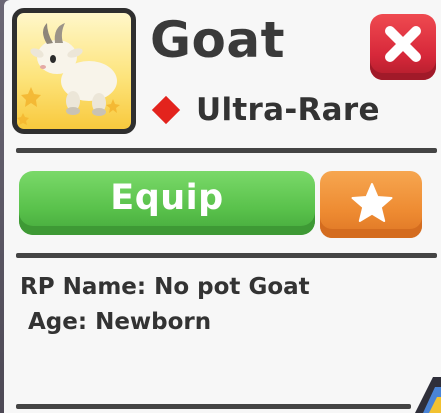  What do you see at coordinates (226, 255) in the screenshot?
I see `divider-middle` at bounding box center [226, 255].